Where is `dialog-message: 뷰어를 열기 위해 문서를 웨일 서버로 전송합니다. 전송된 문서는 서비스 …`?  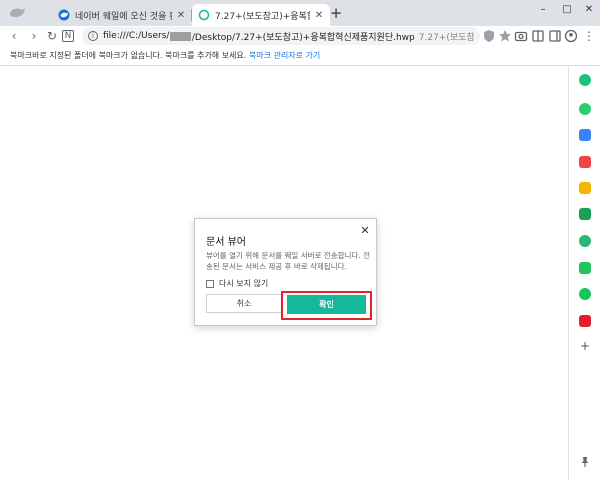
dialog-message: 뷰어를 열기 위해 문서를 웨일 서버로 전송합니다. 전송된 문서는 서비스 … is located at coordinates (288, 261).